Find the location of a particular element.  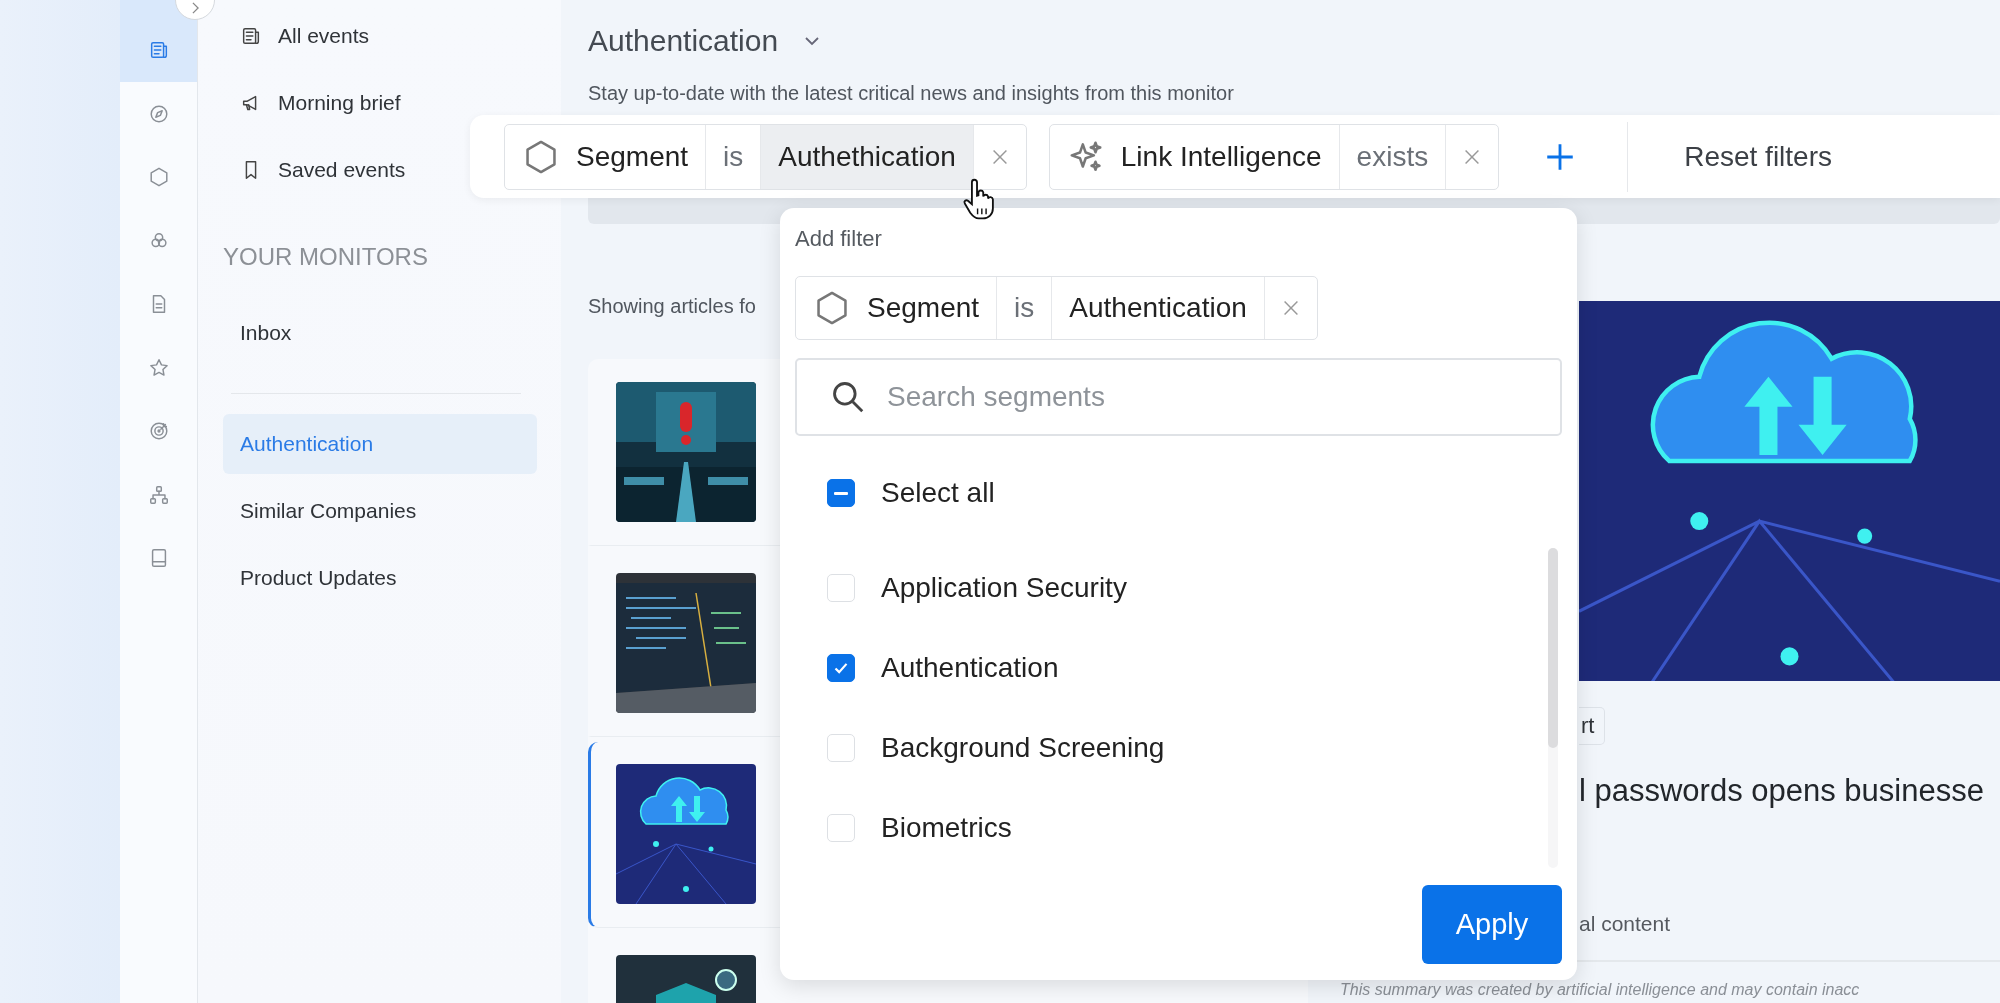

ai-disclaimer: This summary was created by artificial intelligence and may contain inacc is located at coordinates (1600, 990).